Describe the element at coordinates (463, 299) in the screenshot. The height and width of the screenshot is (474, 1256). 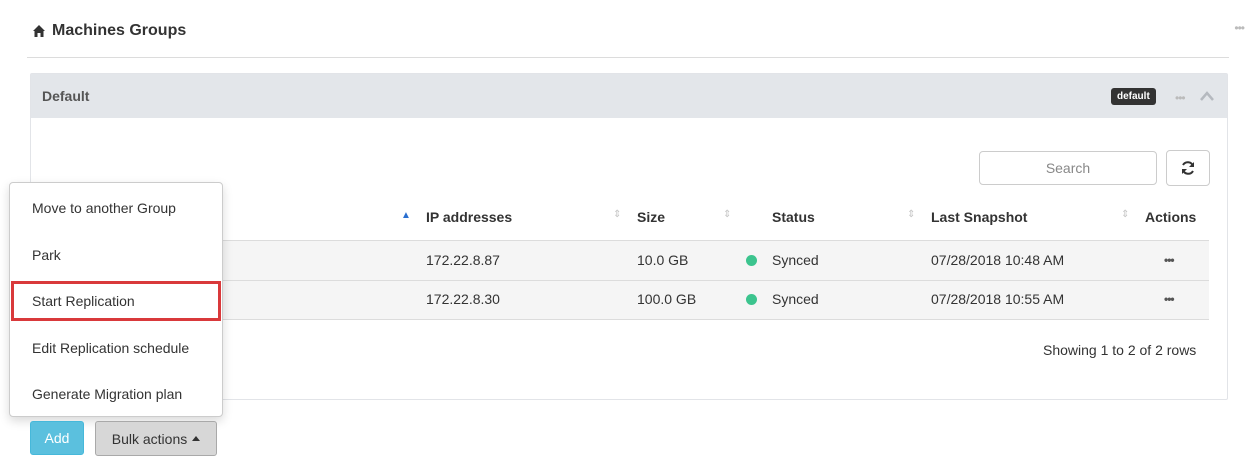
I see `ip-cell: 172.22.8.30` at that location.